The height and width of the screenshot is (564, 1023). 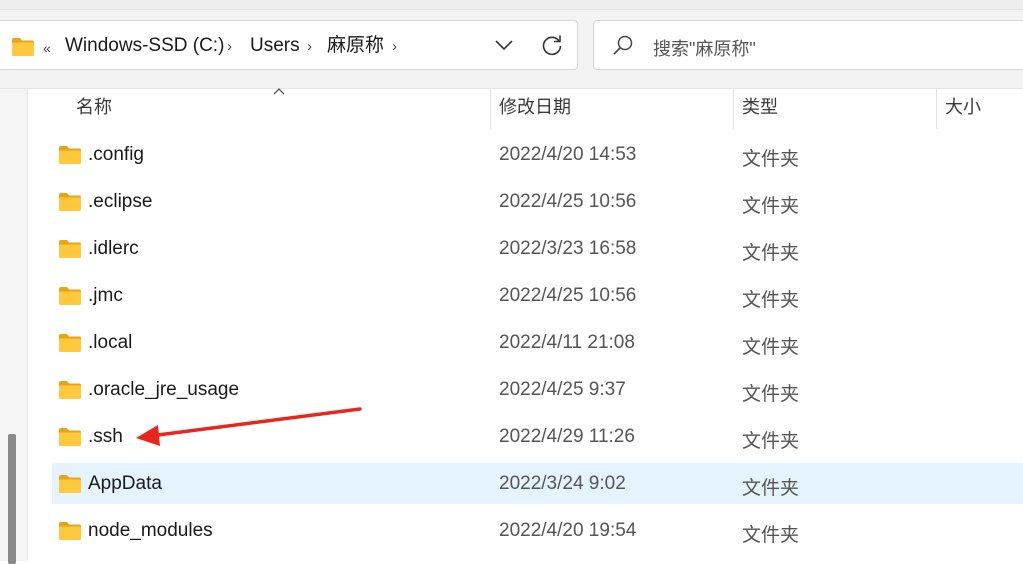 I want to click on file-modified-date: 2022/4/20 14:53, so click(x=568, y=154).